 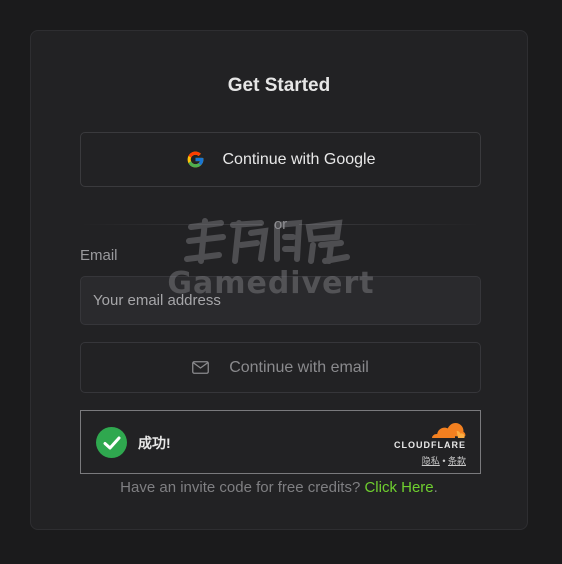 I want to click on divider-line-right, so click(x=390, y=224).